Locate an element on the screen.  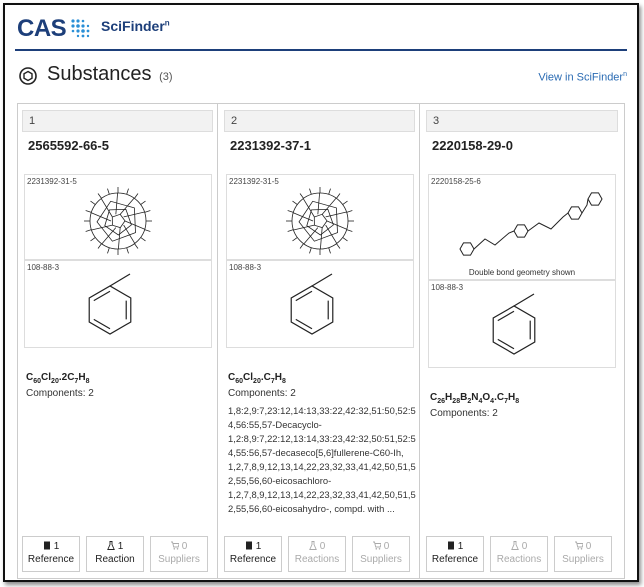
molecular-formula: C60Cl20.C7H8 is located at coordinates (257, 378).